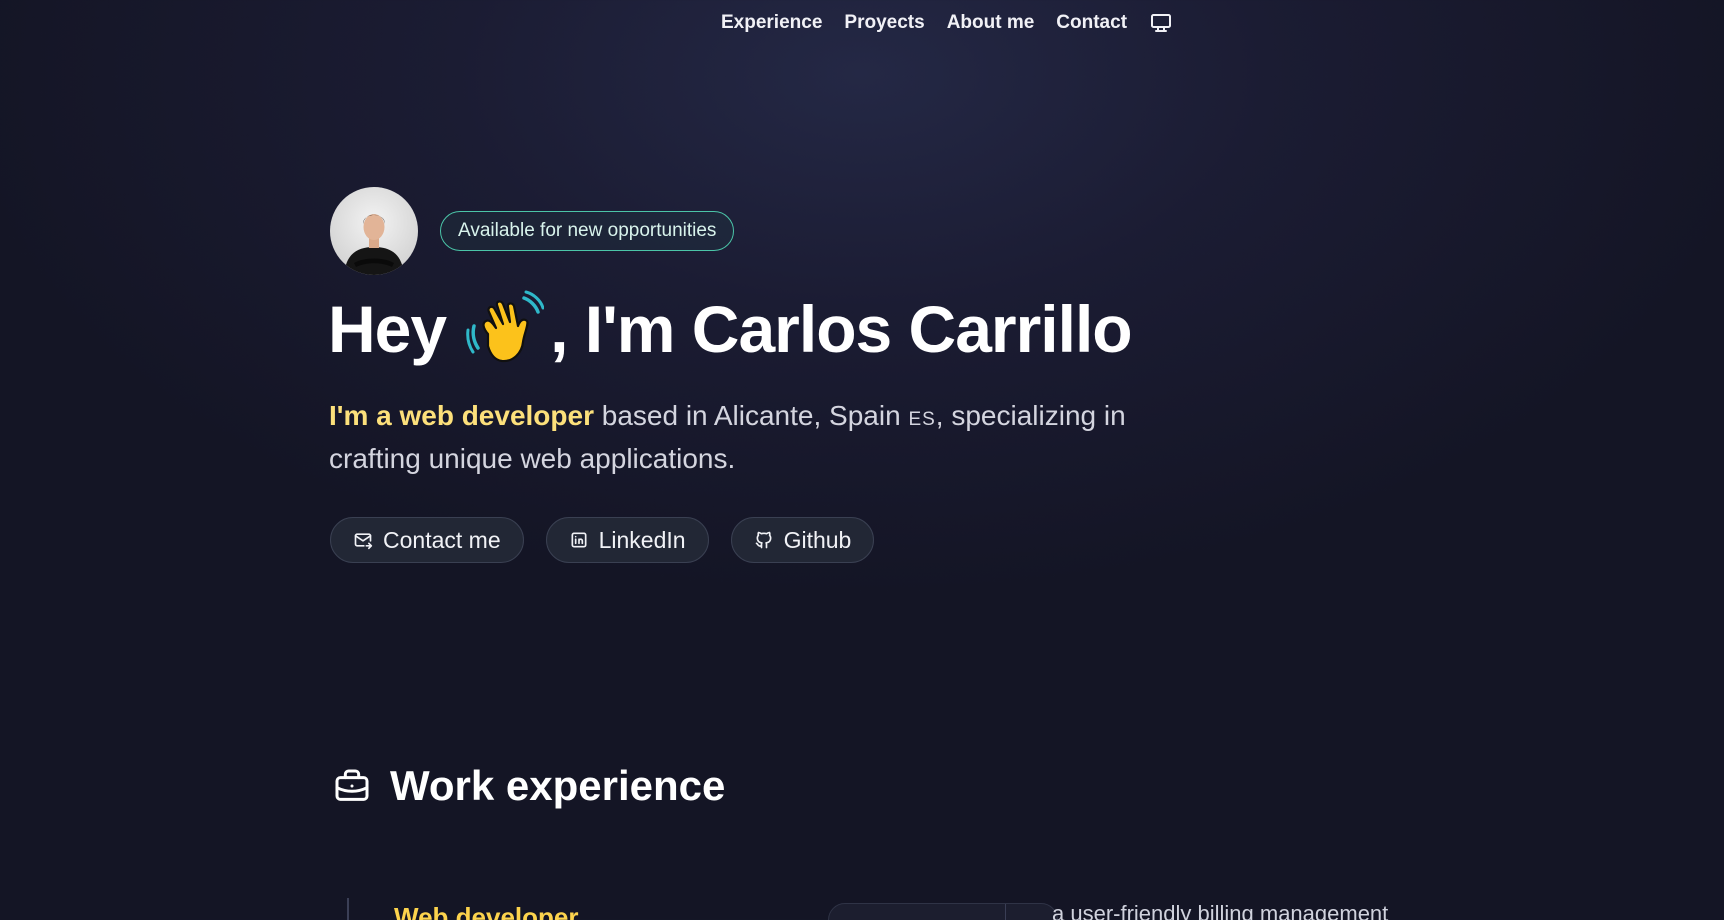 This screenshot has height=920, width=1724. What do you see at coordinates (442, 539) in the screenshot?
I see `contact-me-label: Contact me` at bounding box center [442, 539].